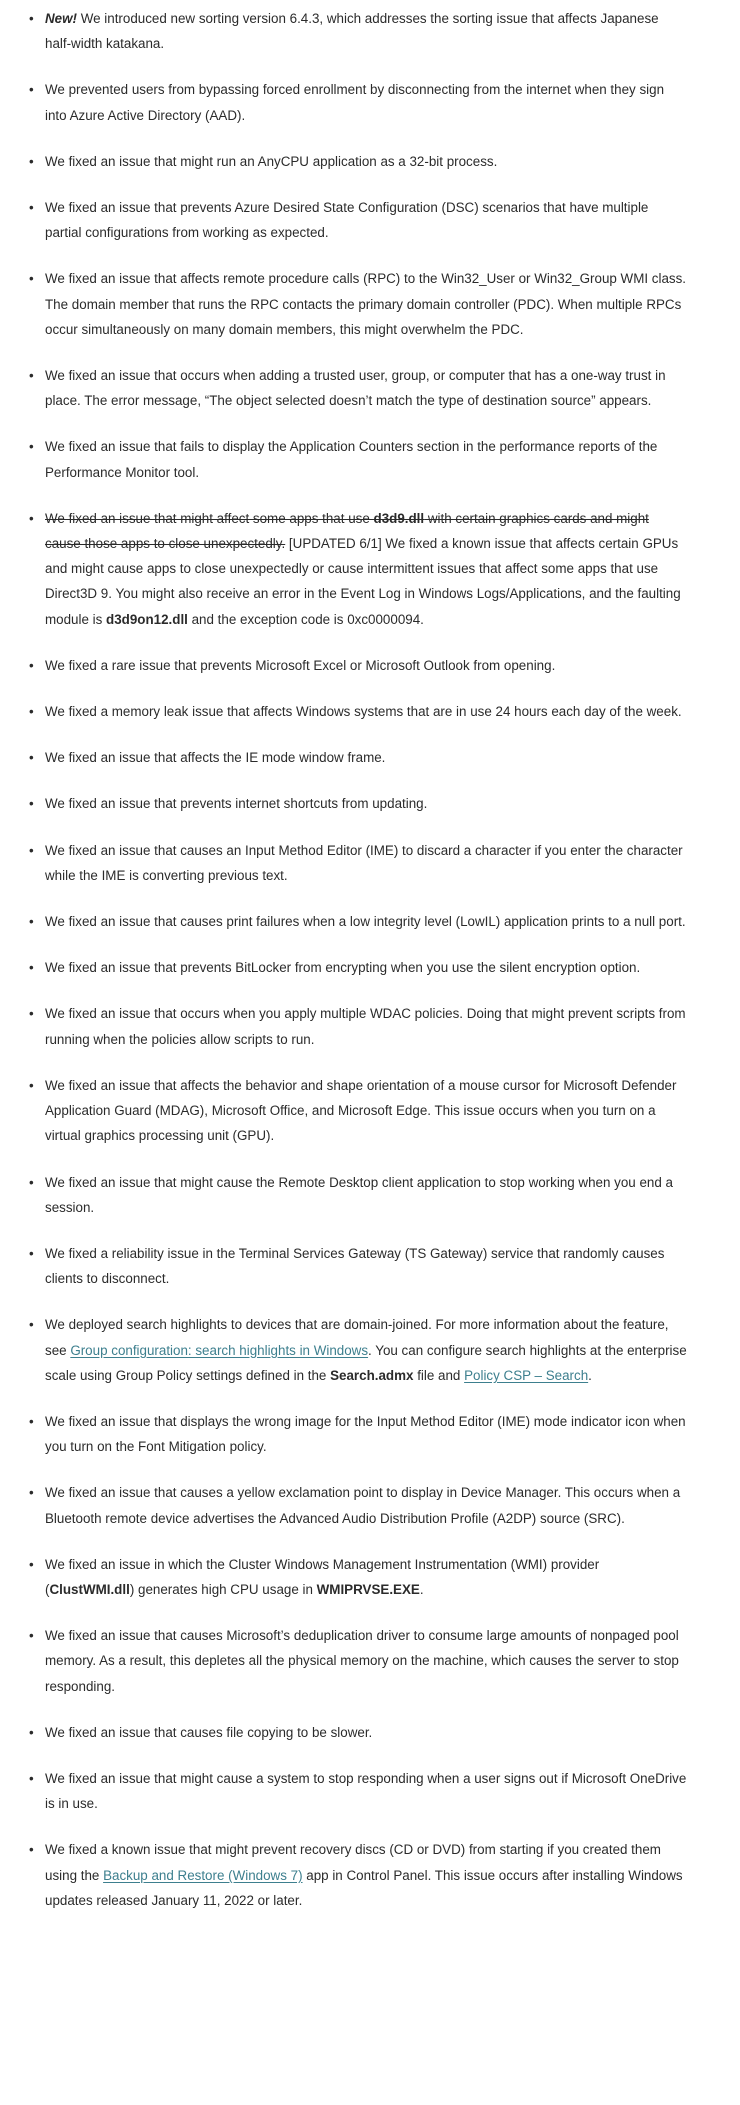  What do you see at coordinates (223, 1589) in the screenshot?
I see `note-text-run: ) generates high CPU usage in` at bounding box center [223, 1589].